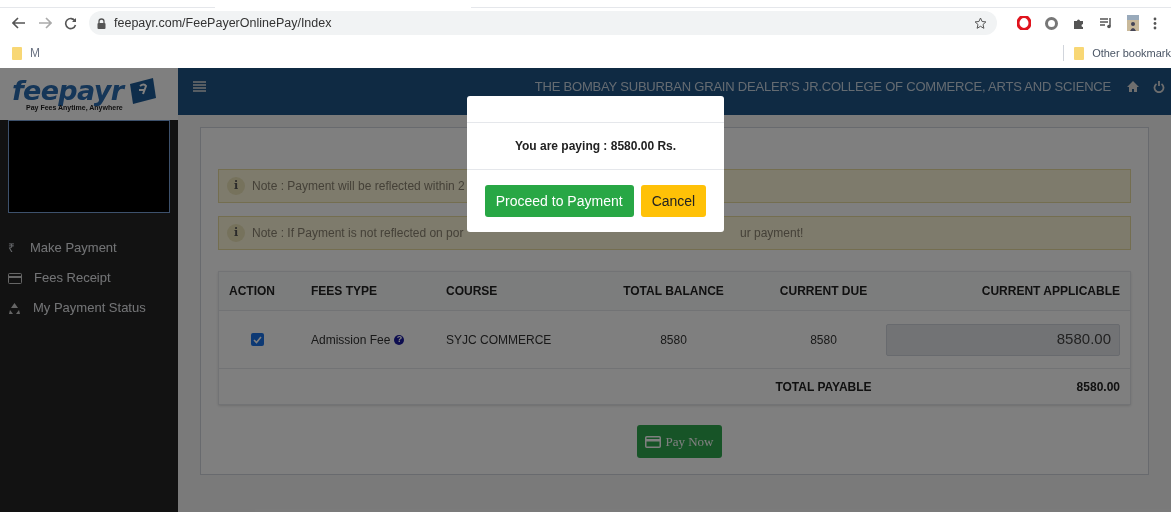  Describe the element at coordinates (252, 291) in the screenshot. I see `column-header: ACTION` at that location.